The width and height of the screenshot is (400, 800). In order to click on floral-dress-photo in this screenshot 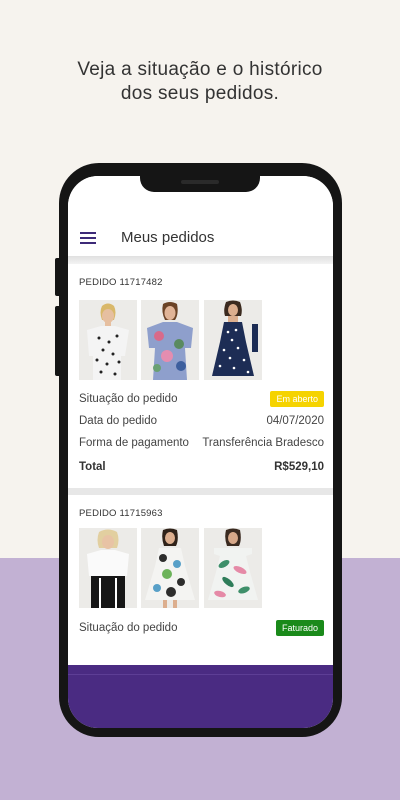, I will do `click(170, 568)`.